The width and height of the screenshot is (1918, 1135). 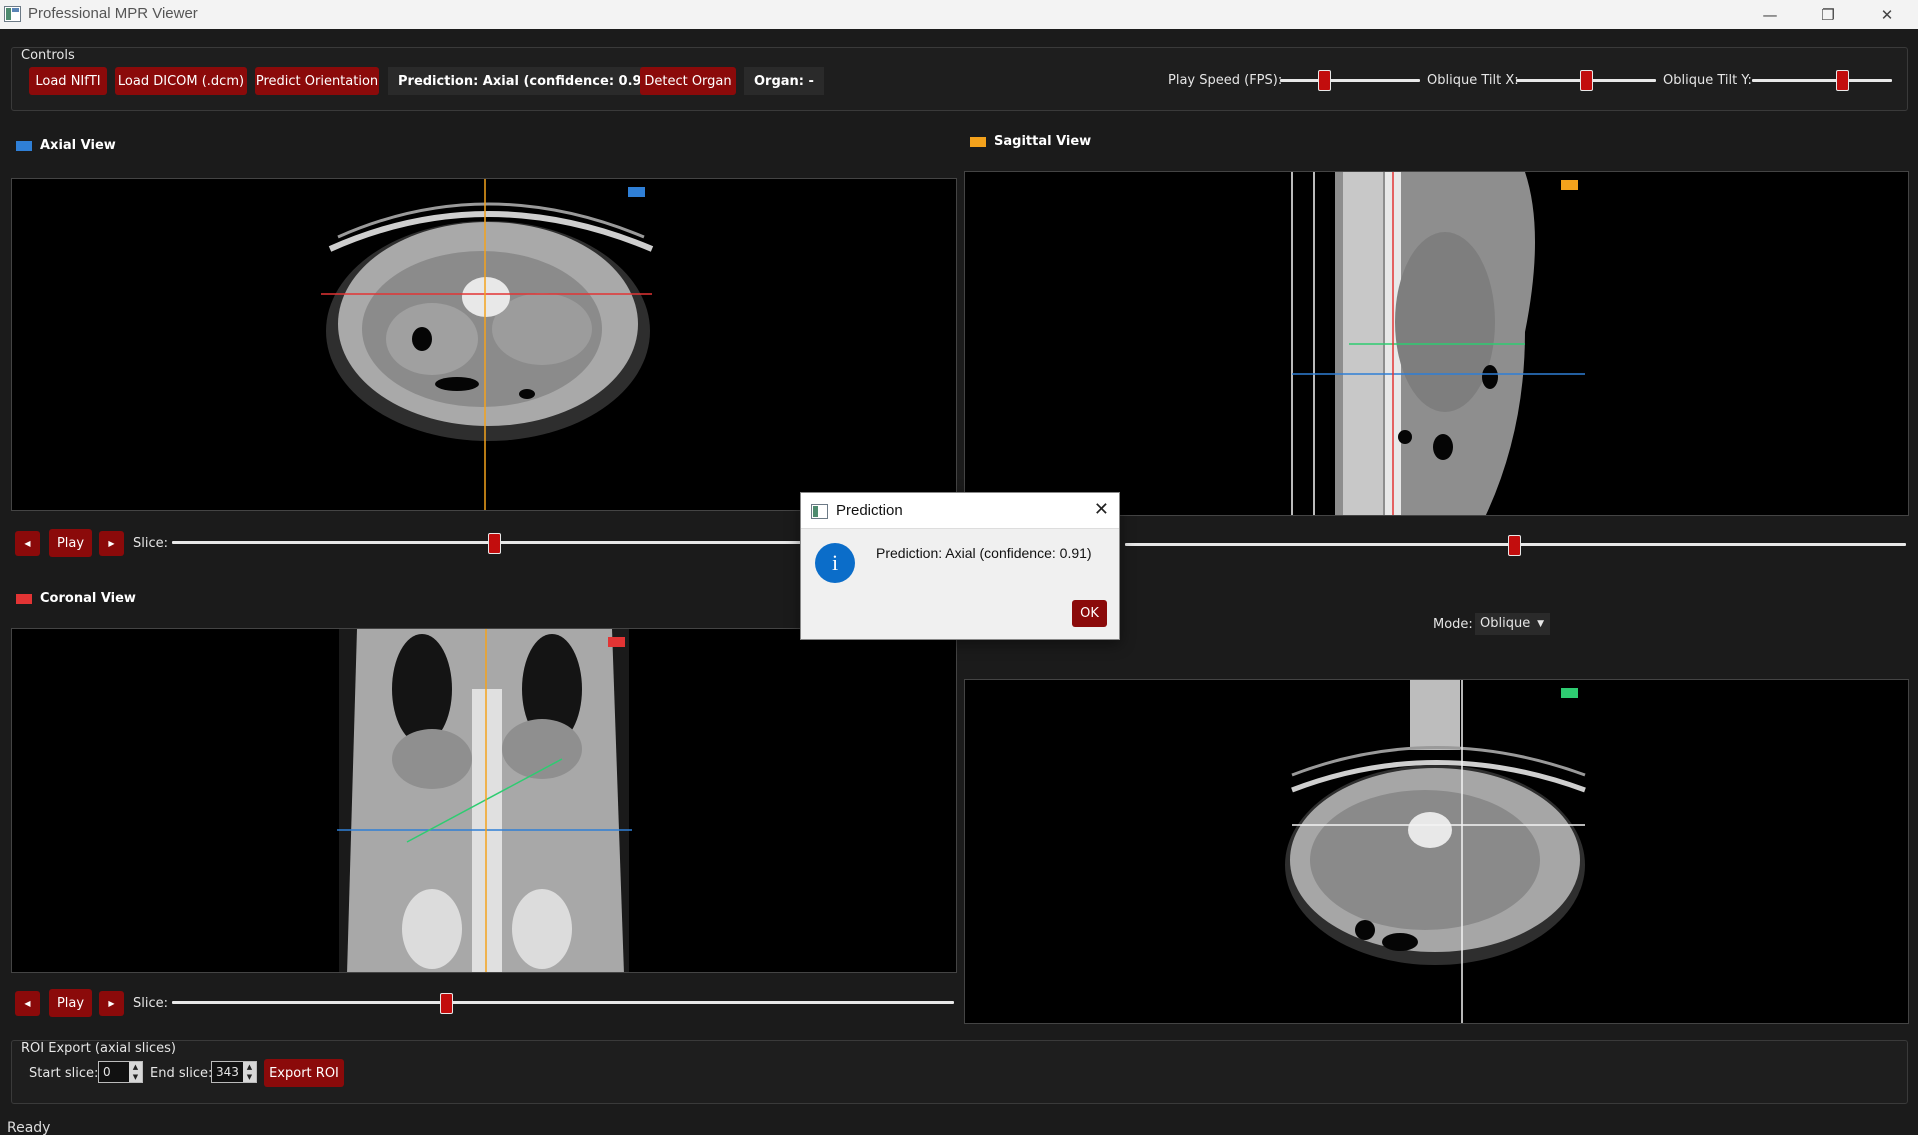 I want to click on axial-play-button: Play, so click(x=70, y=543).